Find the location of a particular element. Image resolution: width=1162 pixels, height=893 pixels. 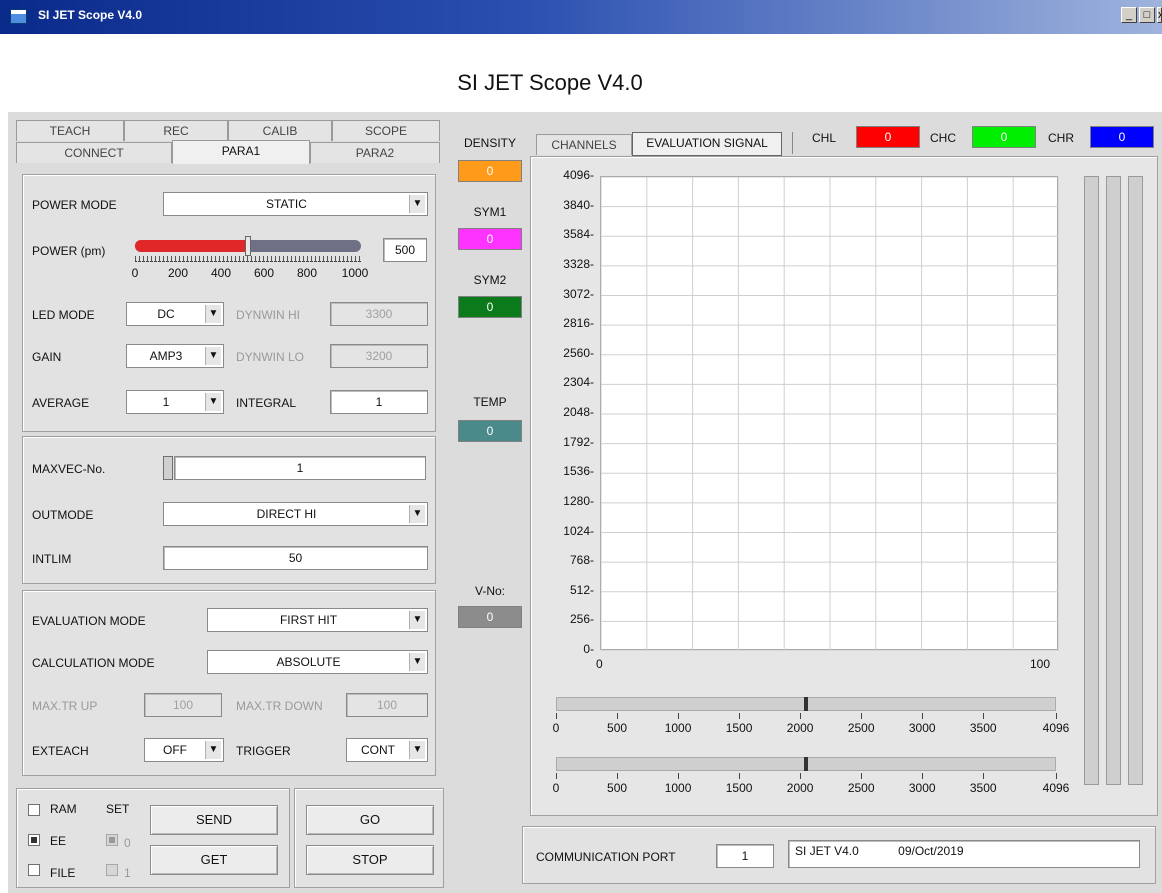

led-mode-select: DC ▼ is located at coordinates (175, 314).